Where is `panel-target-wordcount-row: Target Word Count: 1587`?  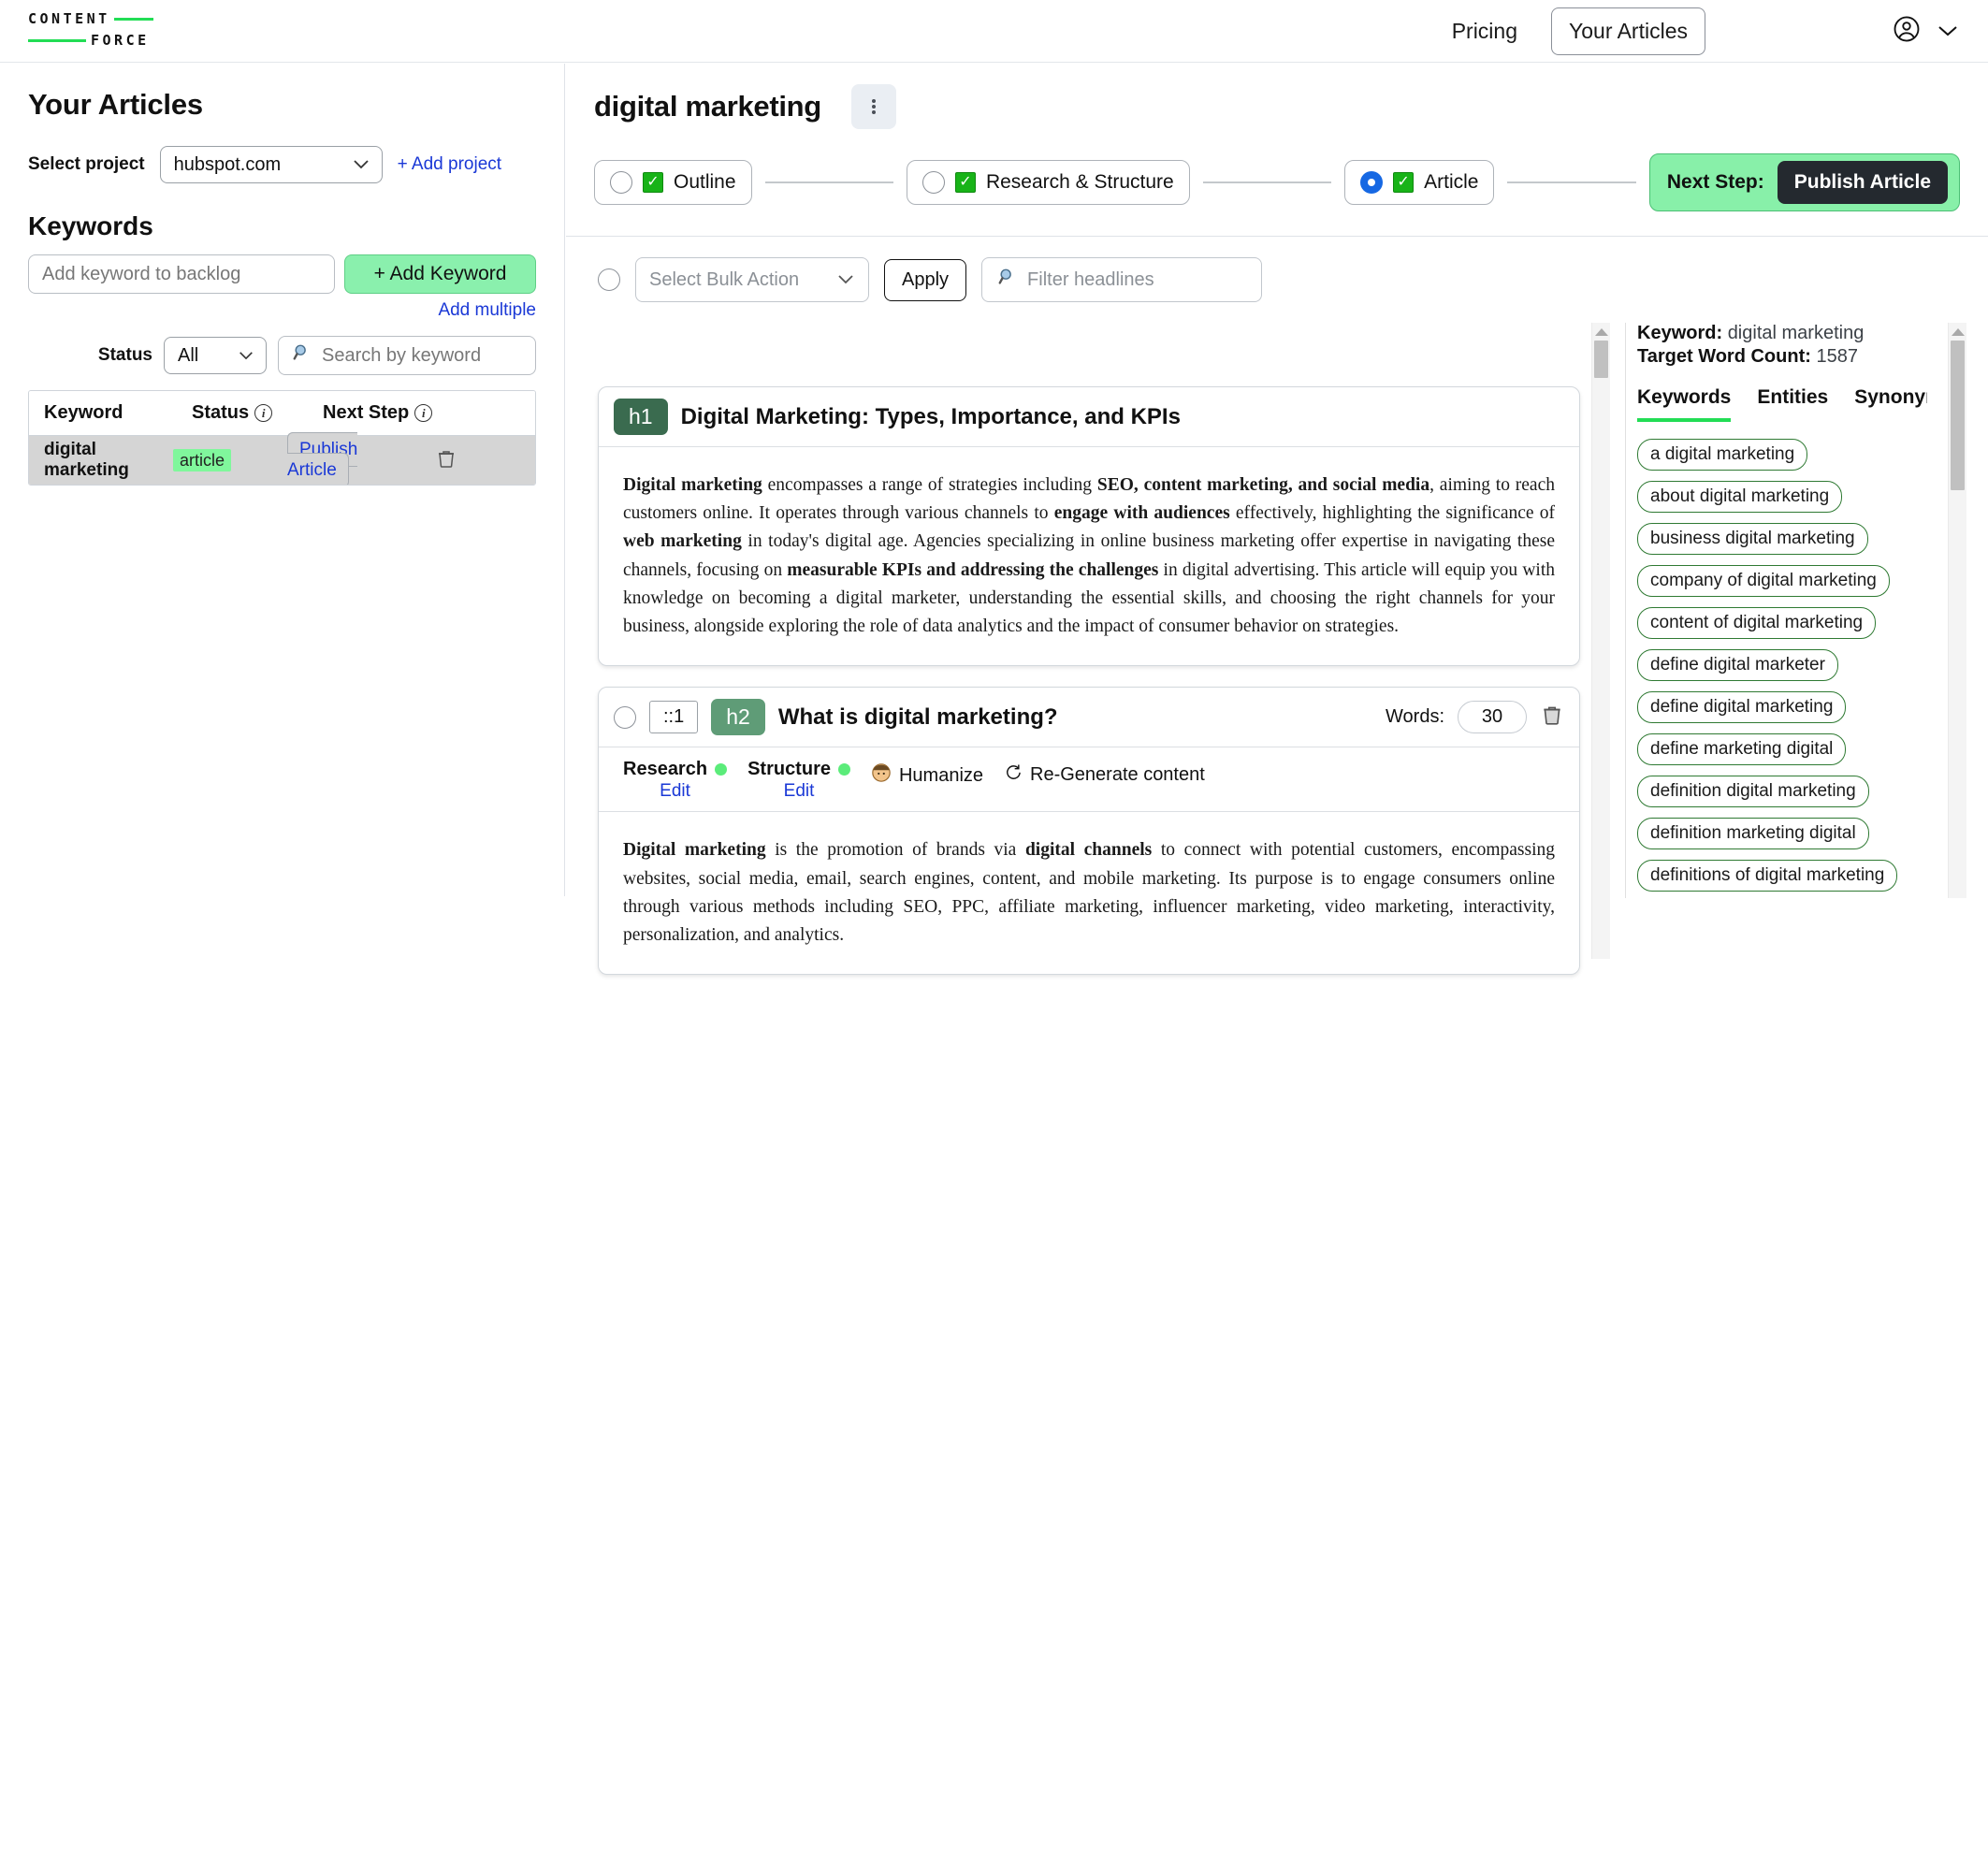 panel-target-wordcount-row: Target Word Count: 1587 is located at coordinates (1782, 357).